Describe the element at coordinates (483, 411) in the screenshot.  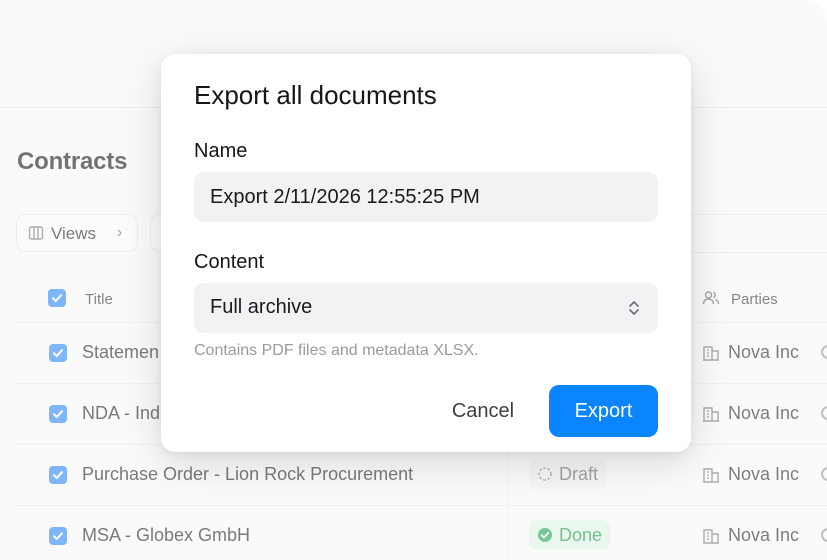
I see `cancel-button: Cancel` at that location.